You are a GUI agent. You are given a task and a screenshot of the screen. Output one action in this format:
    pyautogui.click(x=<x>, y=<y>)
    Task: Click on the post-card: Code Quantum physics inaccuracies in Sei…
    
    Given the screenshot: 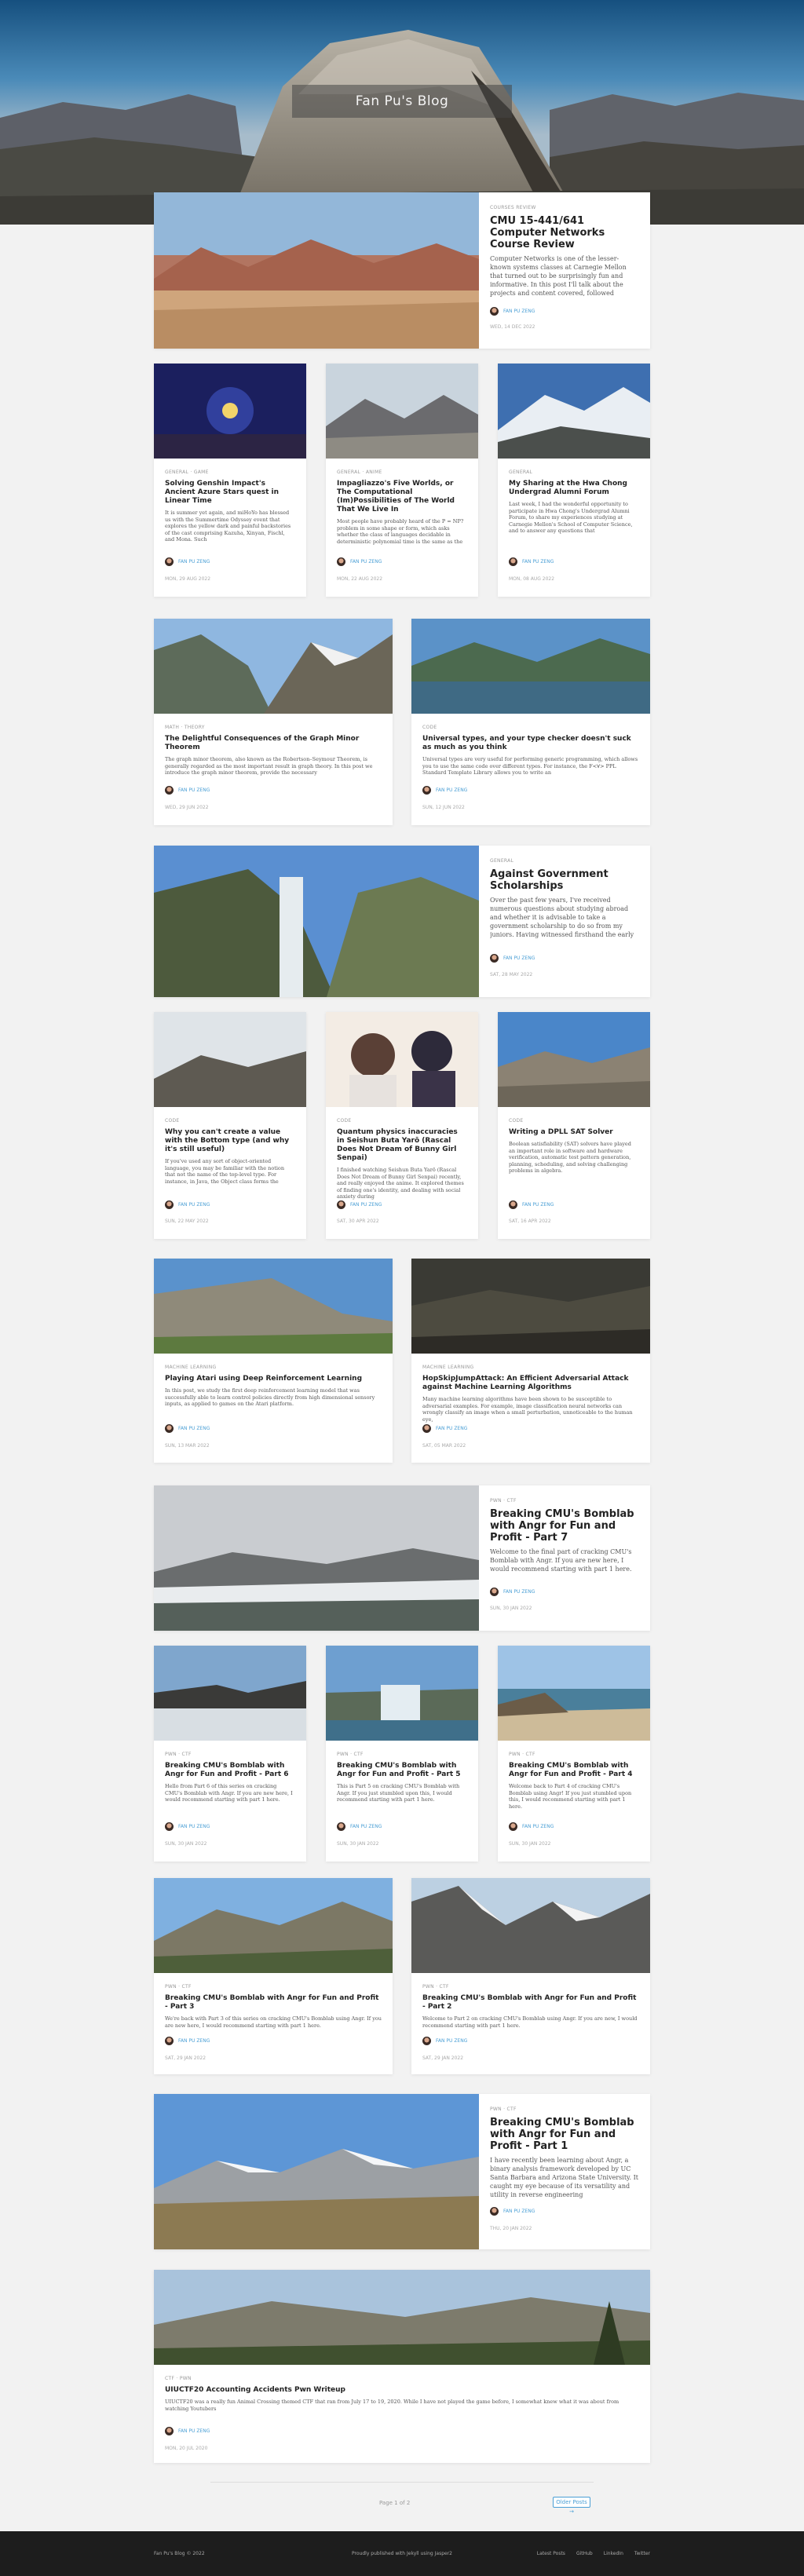 What is the action you would take?
    pyautogui.click(x=402, y=1125)
    